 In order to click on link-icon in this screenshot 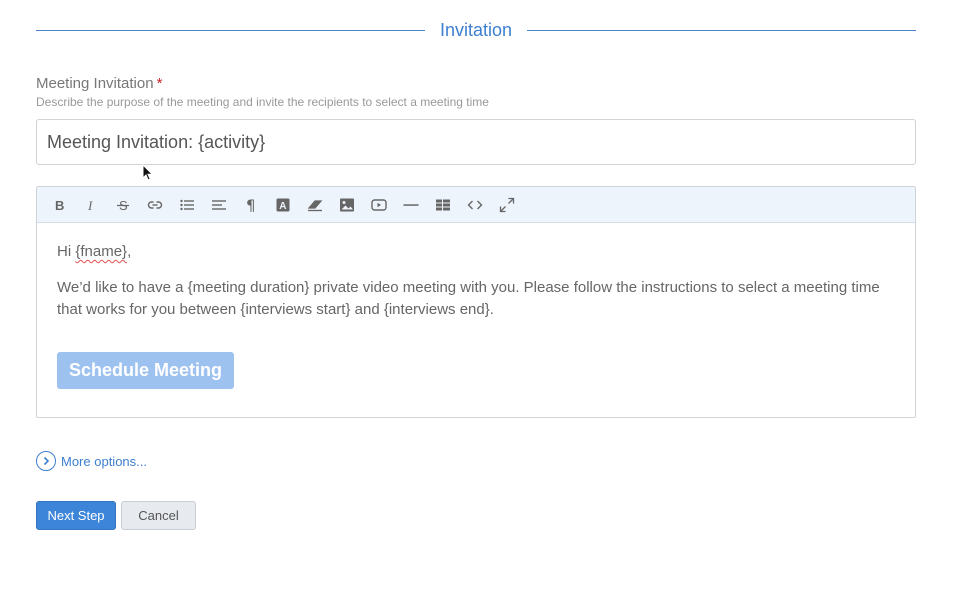, I will do `click(155, 204)`.